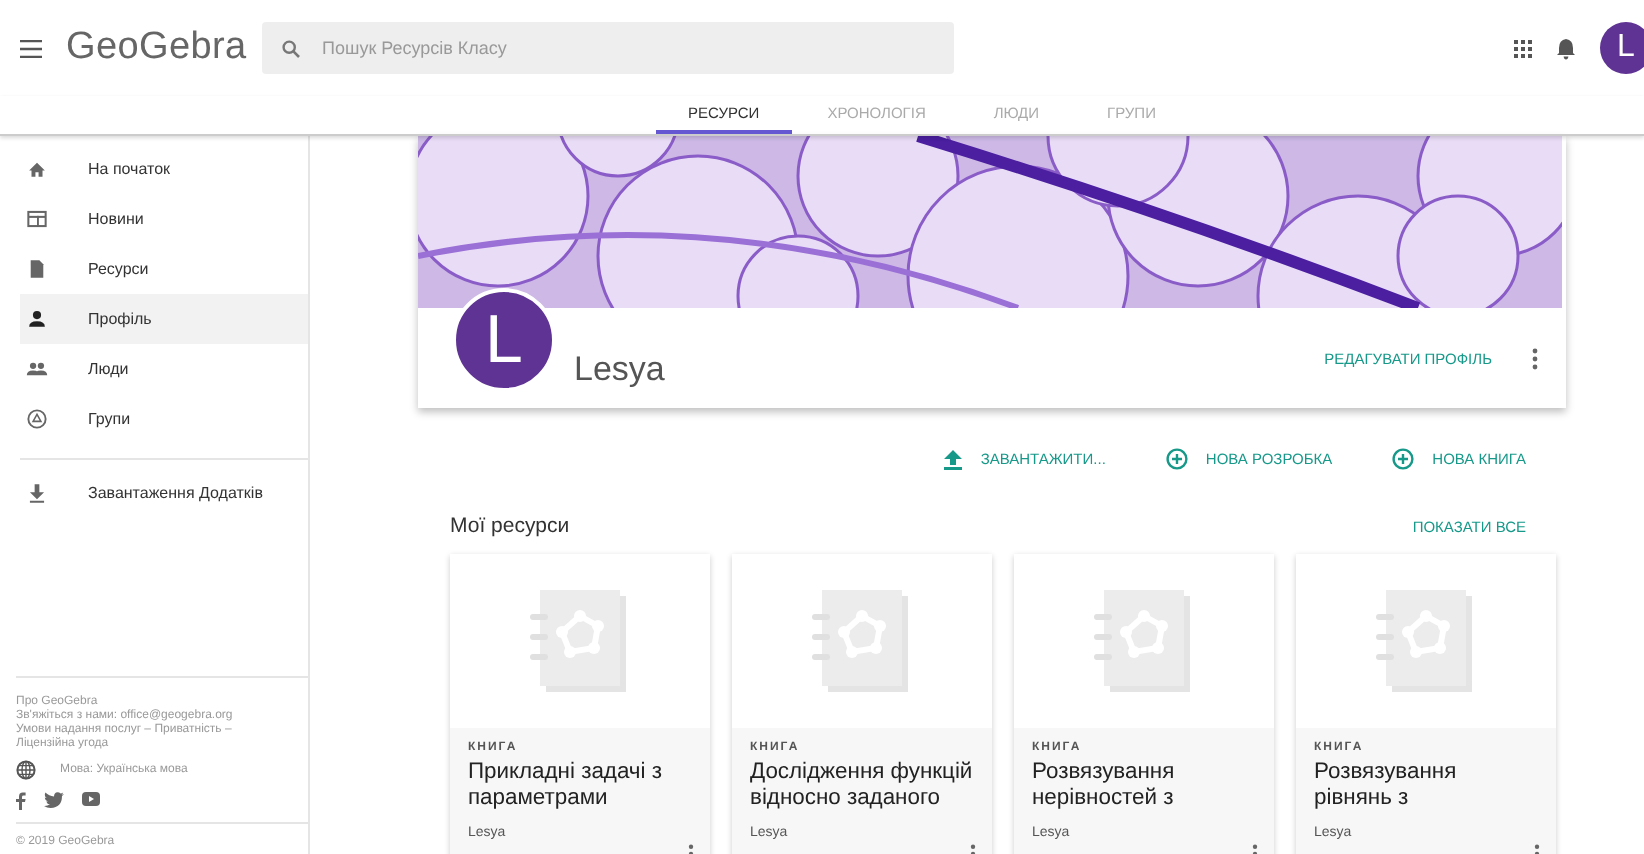 The width and height of the screenshot is (1644, 854). I want to click on apps-grid-icon, so click(1523, 48).